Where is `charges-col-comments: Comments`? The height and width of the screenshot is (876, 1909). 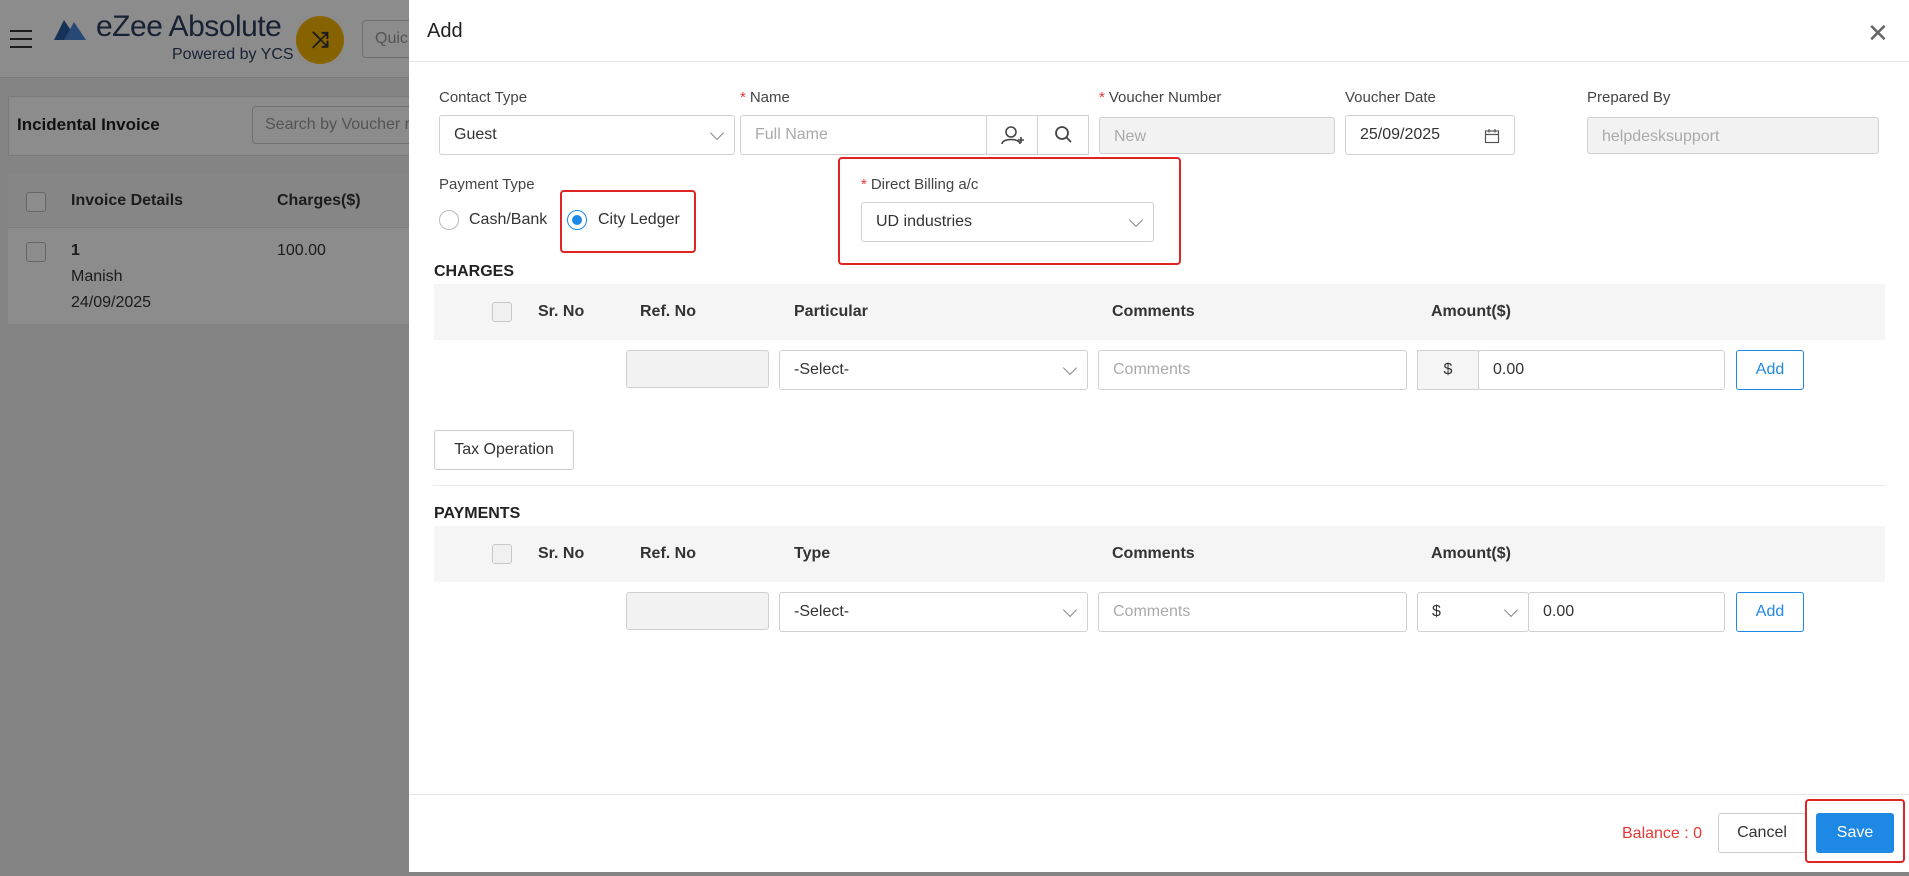 charges-col-comments: Comments is located at coordinates (1153, 311).